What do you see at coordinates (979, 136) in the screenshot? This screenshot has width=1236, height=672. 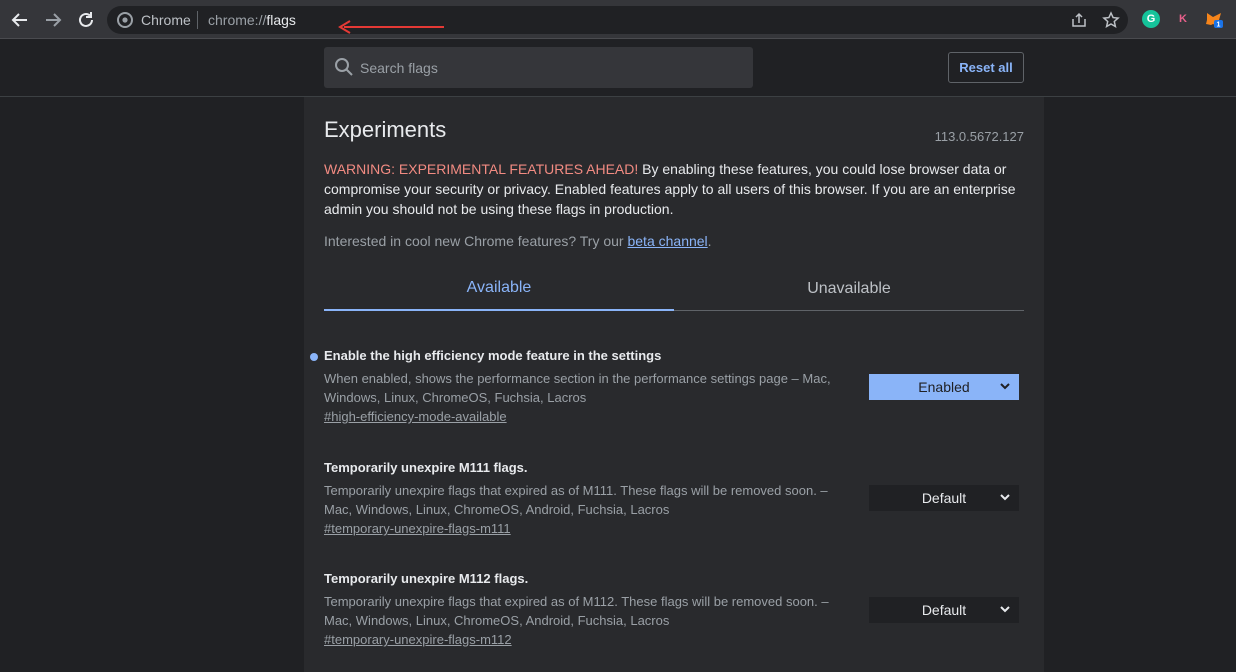 I see `version-label: 113.0.5672.127` at bounding box center [979, 136].